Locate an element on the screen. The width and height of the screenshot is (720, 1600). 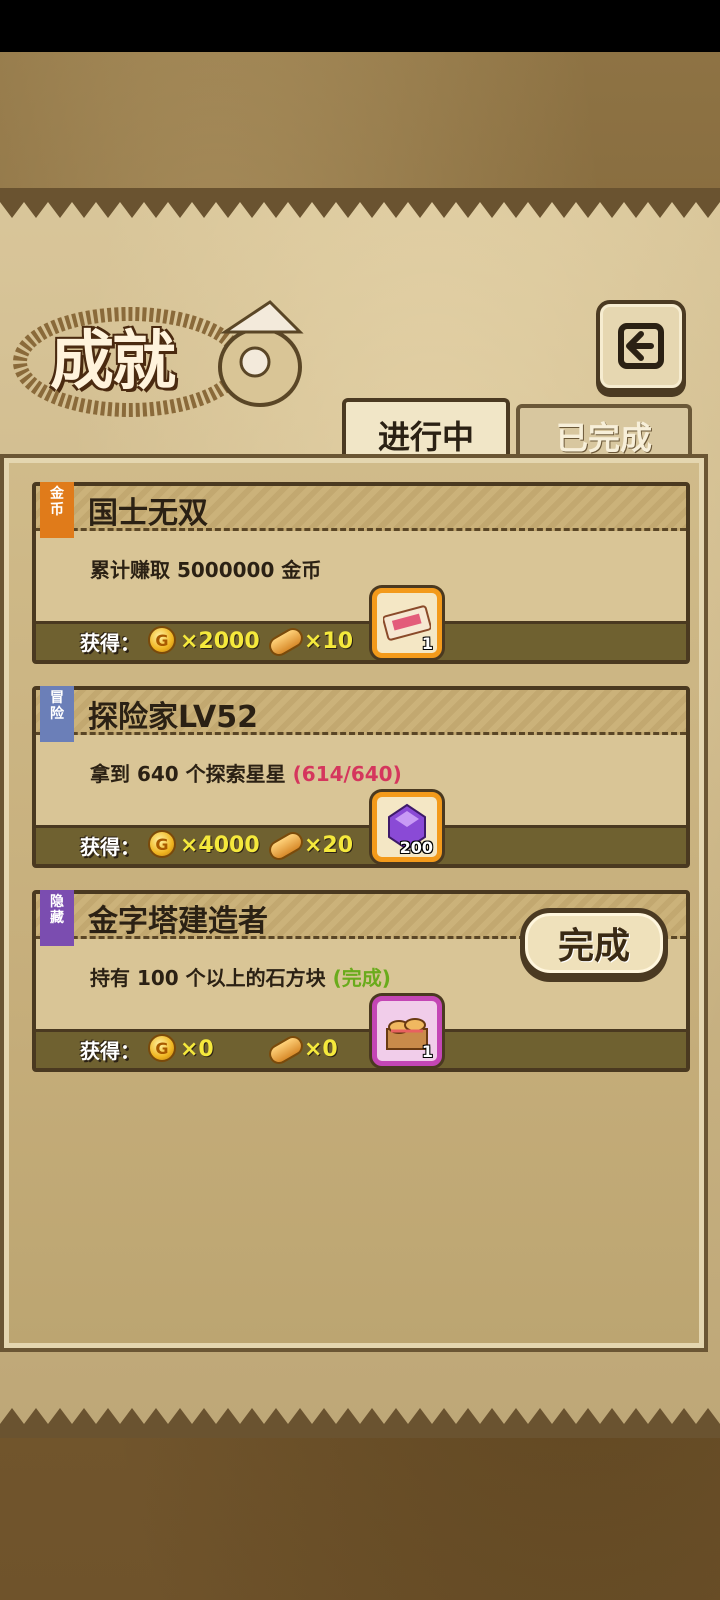
back-button is located at coordinates (641, 346).